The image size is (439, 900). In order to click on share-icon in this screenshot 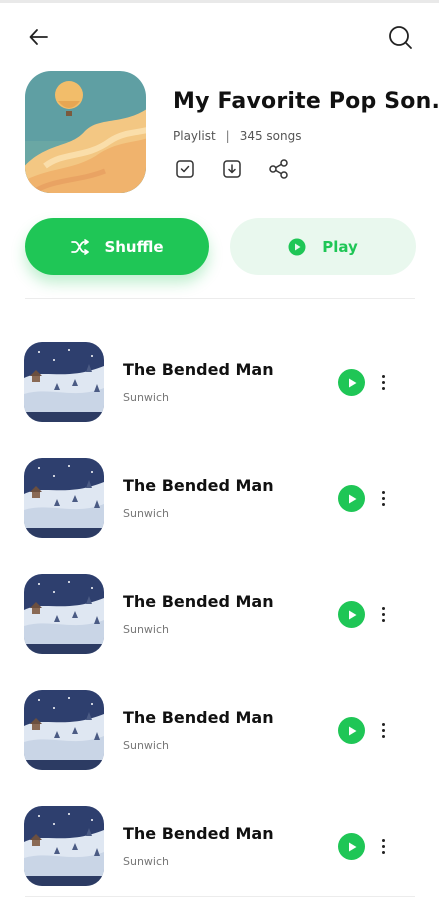, I will do `click(278, 168)`.